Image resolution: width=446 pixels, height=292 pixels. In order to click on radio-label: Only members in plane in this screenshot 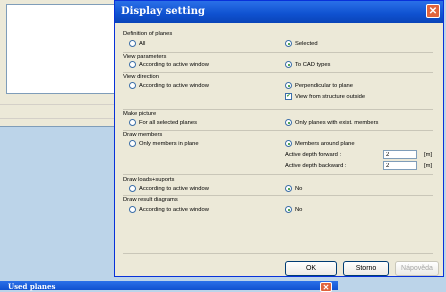, I will do `click(169, 143)`.